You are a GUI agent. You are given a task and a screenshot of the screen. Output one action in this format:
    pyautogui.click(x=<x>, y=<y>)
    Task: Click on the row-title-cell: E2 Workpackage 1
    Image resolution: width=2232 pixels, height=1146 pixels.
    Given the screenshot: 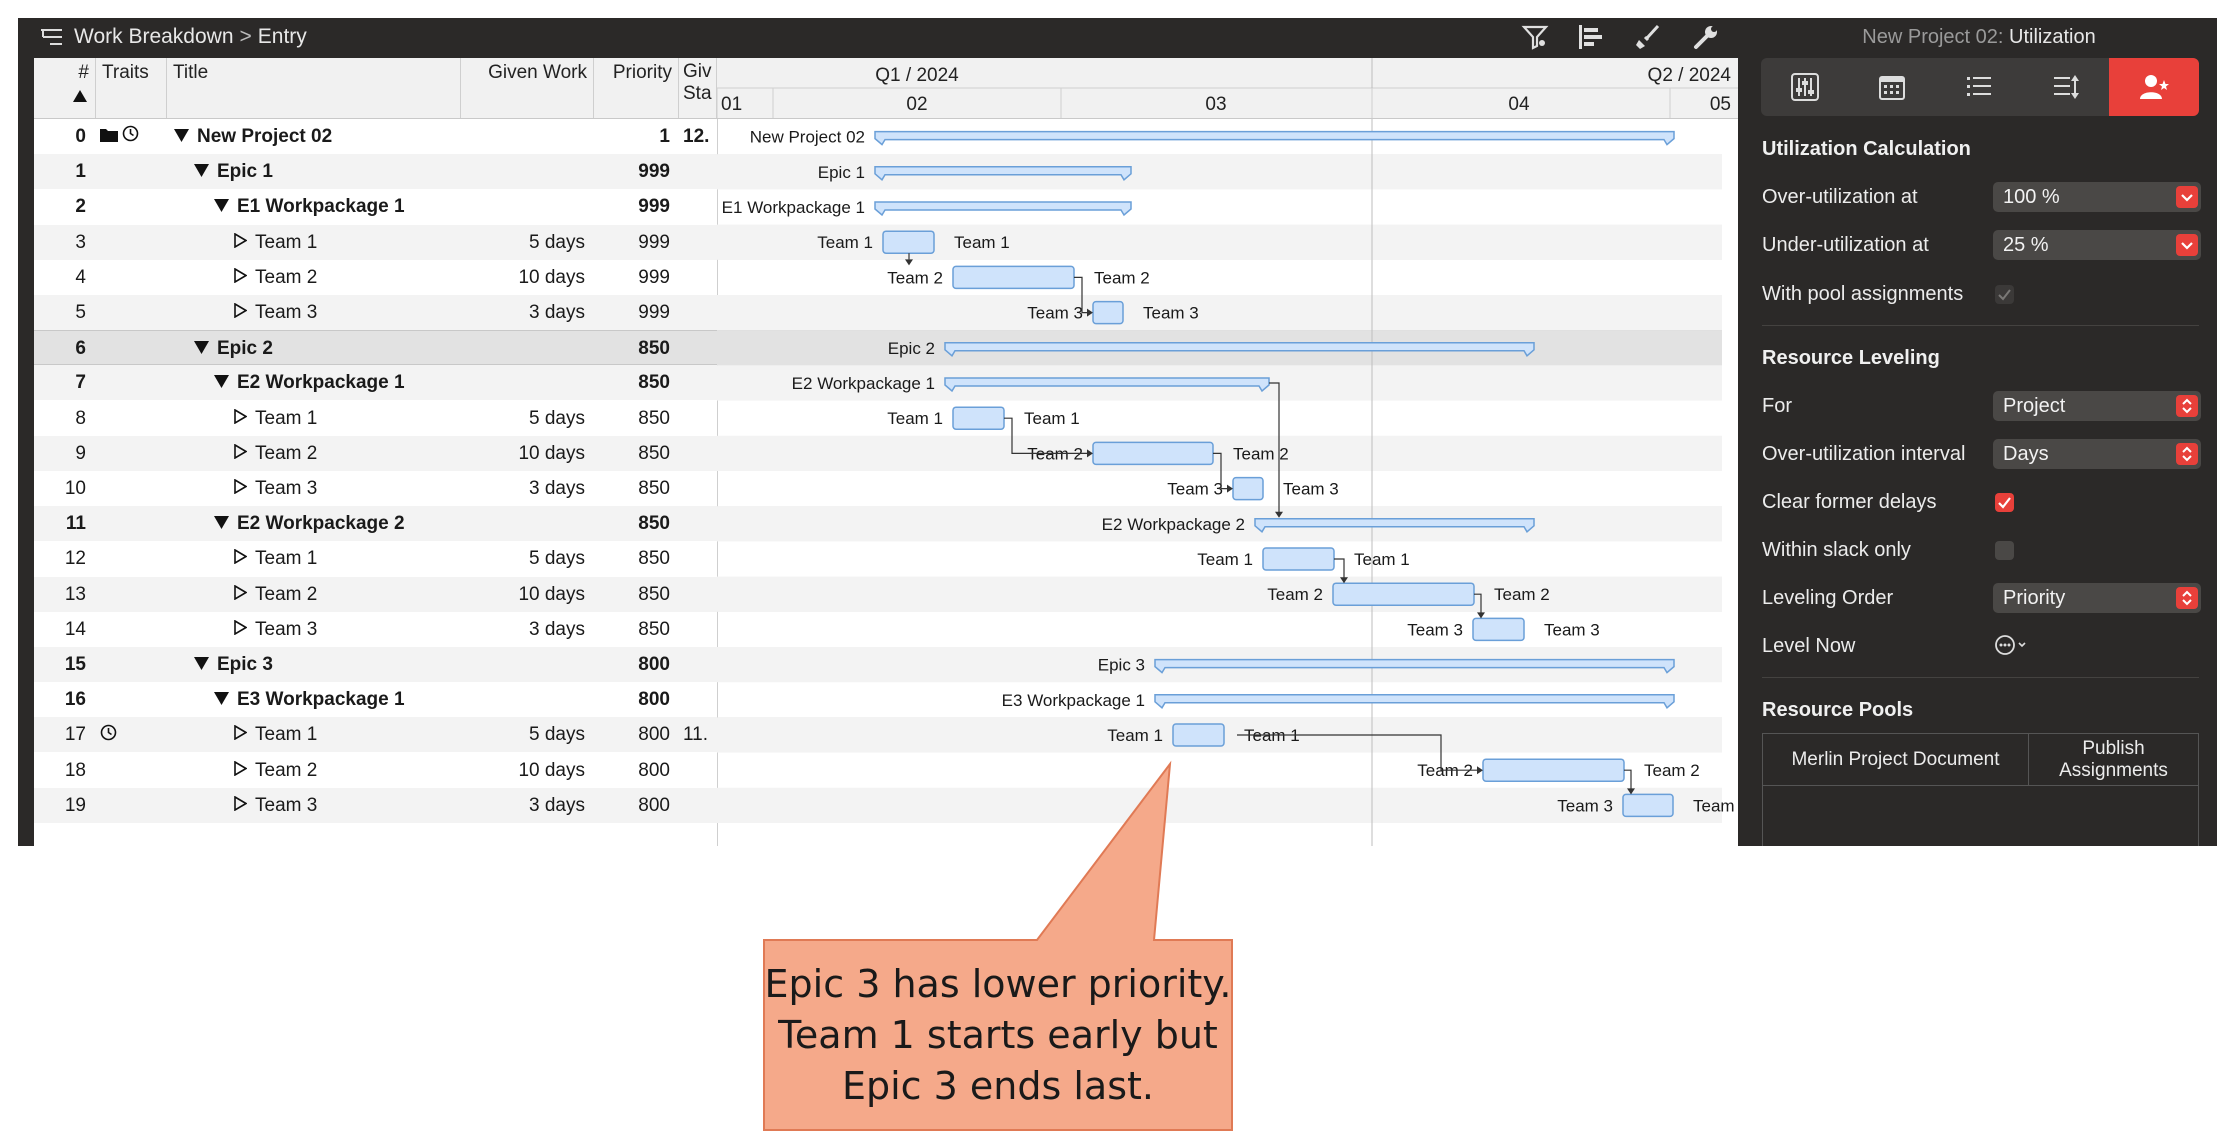 What is the action you would take?
    pyautogui.click(x=309, y=382)
    